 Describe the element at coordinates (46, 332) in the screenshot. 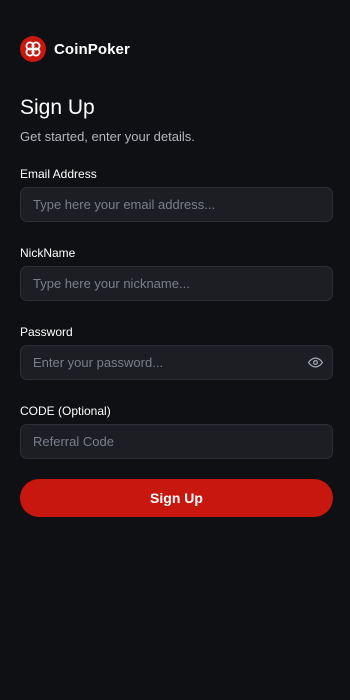

I see `password-label: Password` at that location.